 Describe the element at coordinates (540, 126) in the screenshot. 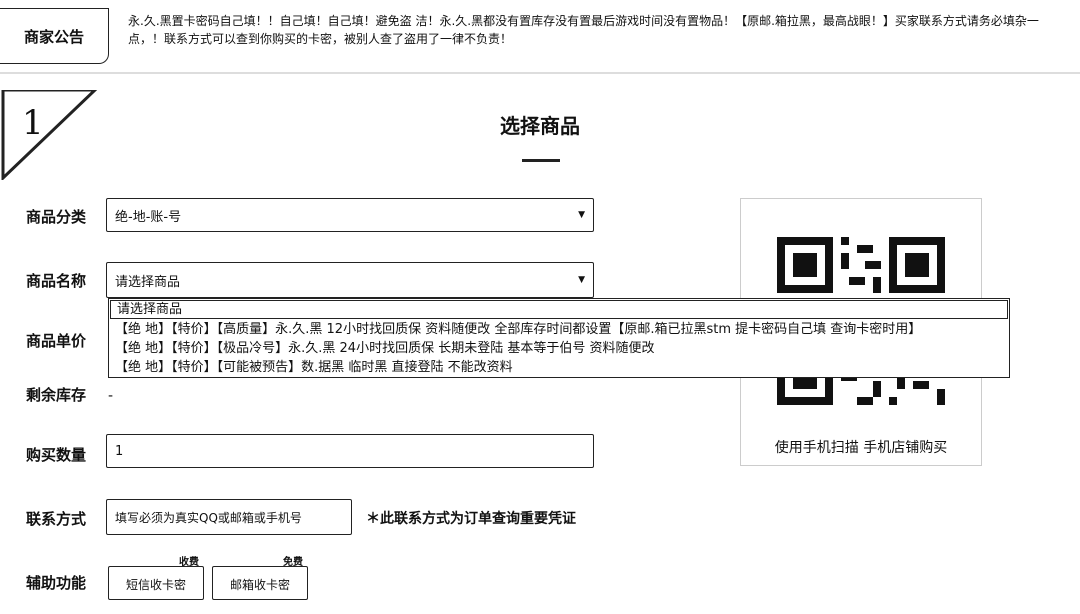

I see `step-title: 选择商品` at that location.